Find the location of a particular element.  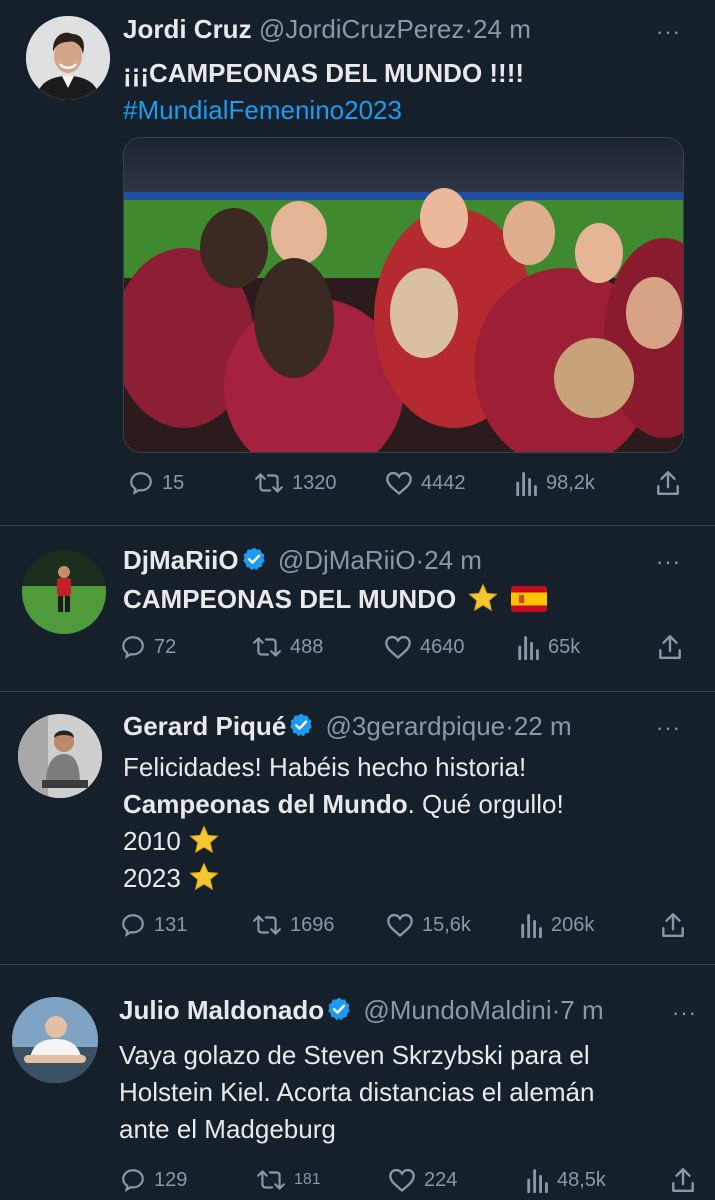

reply-button: 72 is located at coordinates (148, 647).